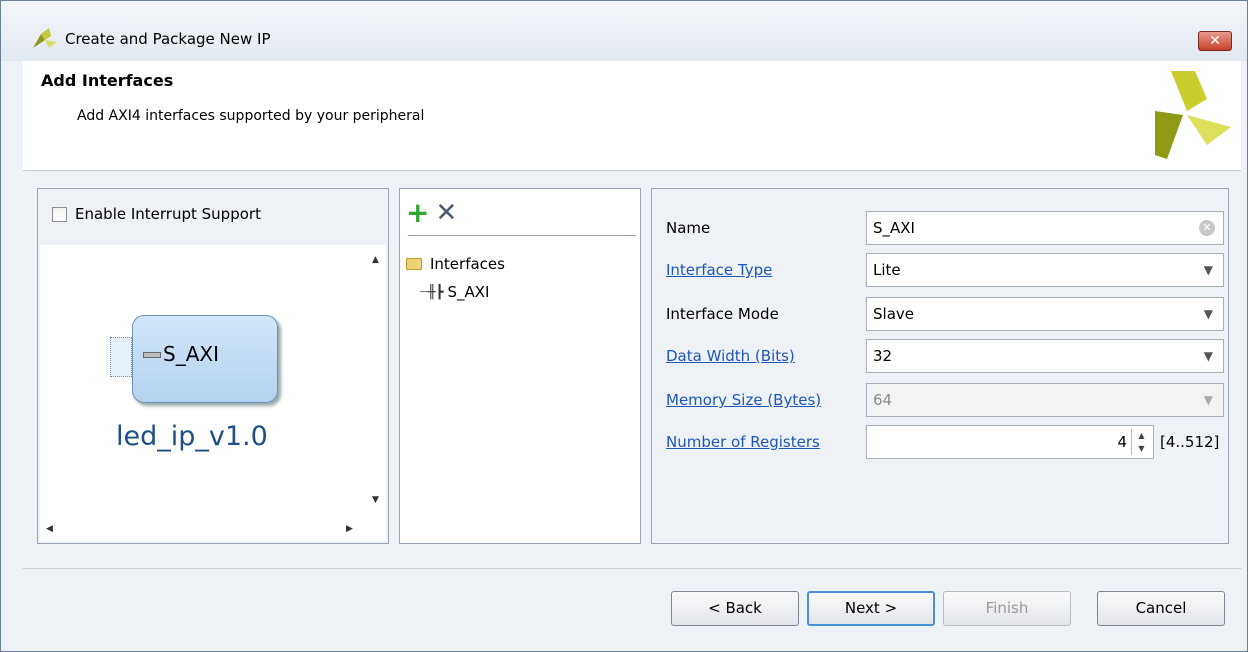  What do you see at coordinates (1045, 400) in the screenshot?
I see `memory-size-select: 64 ▼` at bounding box center [1045, 400].